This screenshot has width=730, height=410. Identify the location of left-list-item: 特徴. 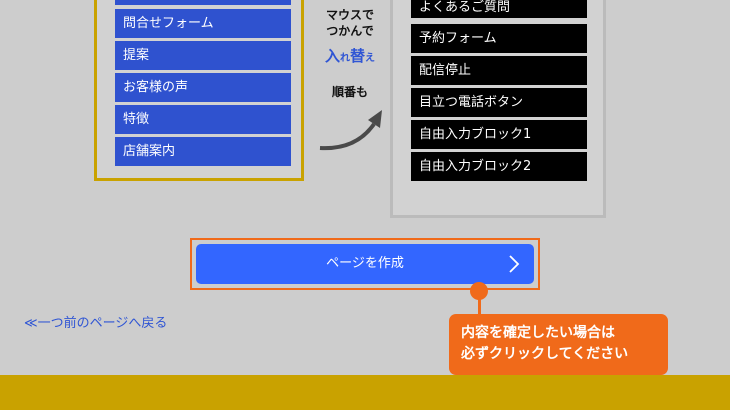
(203, 119).